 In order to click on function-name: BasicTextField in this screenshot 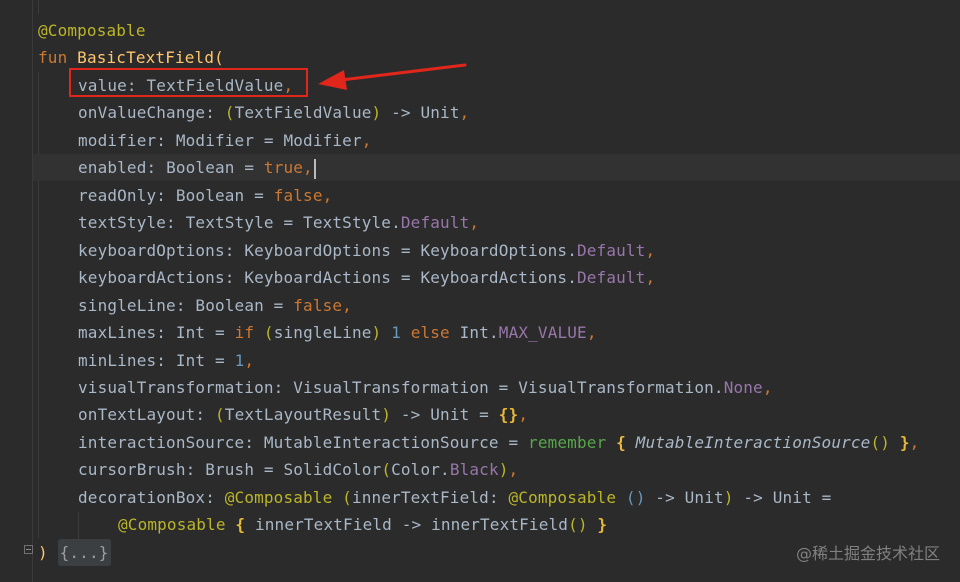, I will do `click(146, 57)`.